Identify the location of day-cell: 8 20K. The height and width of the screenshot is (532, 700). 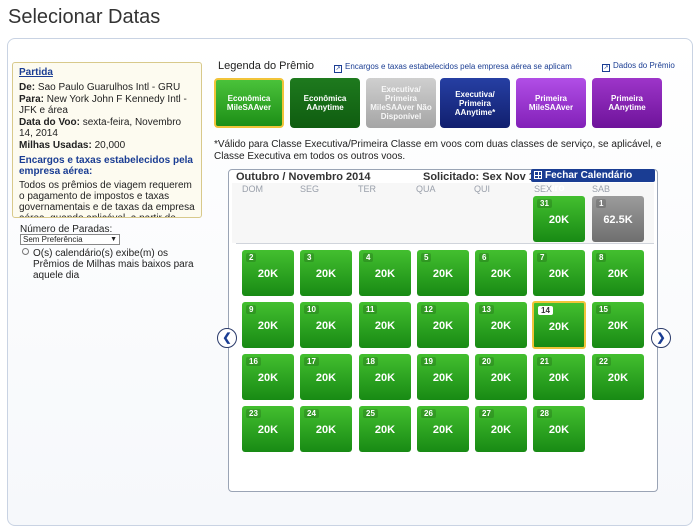
(618, 273).